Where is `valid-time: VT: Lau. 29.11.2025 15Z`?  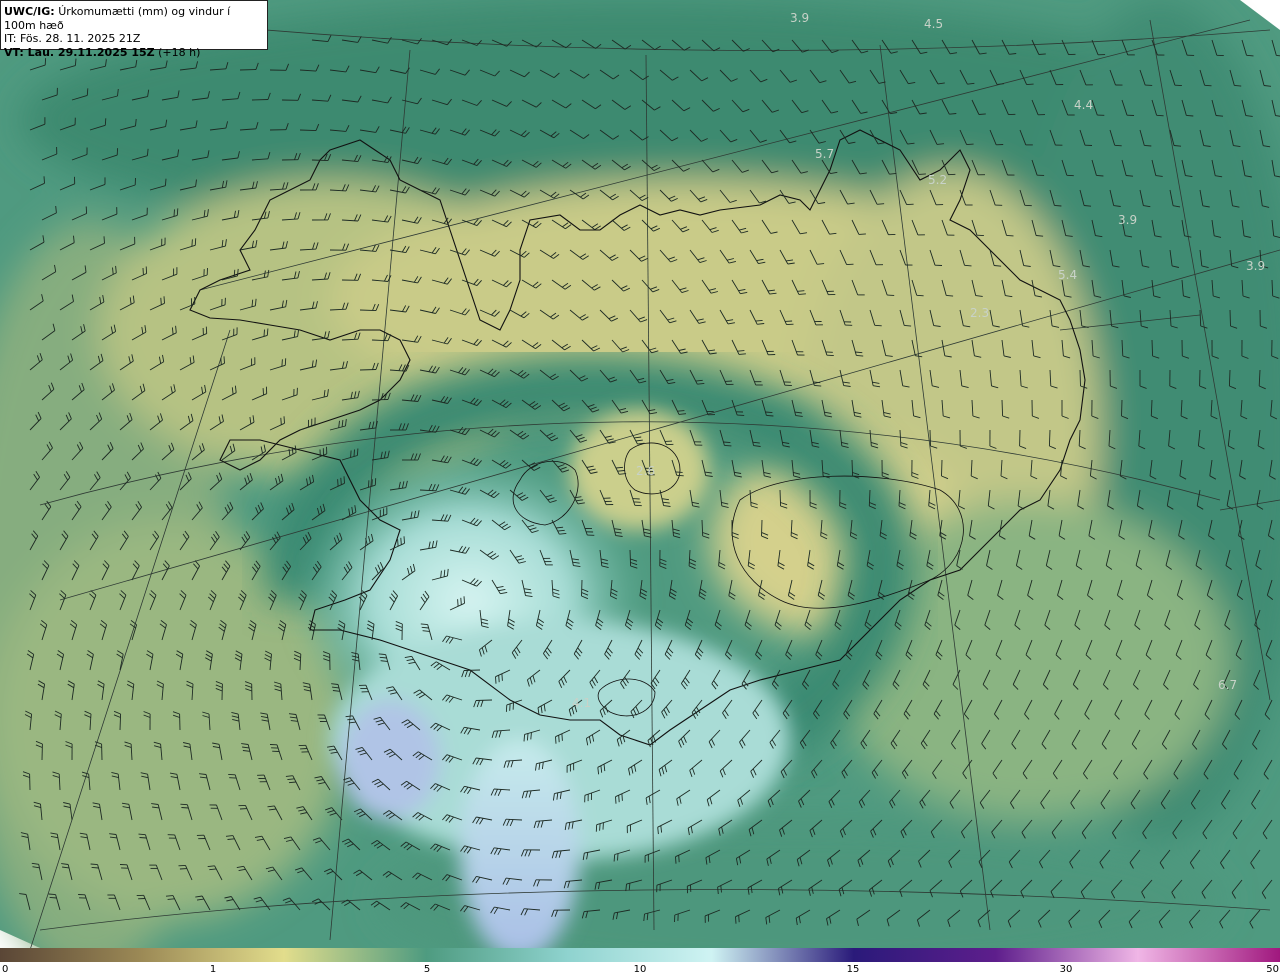
valid-time: VT: Lau. 29.11.2025 15Z is located at coordinates (79, 52).